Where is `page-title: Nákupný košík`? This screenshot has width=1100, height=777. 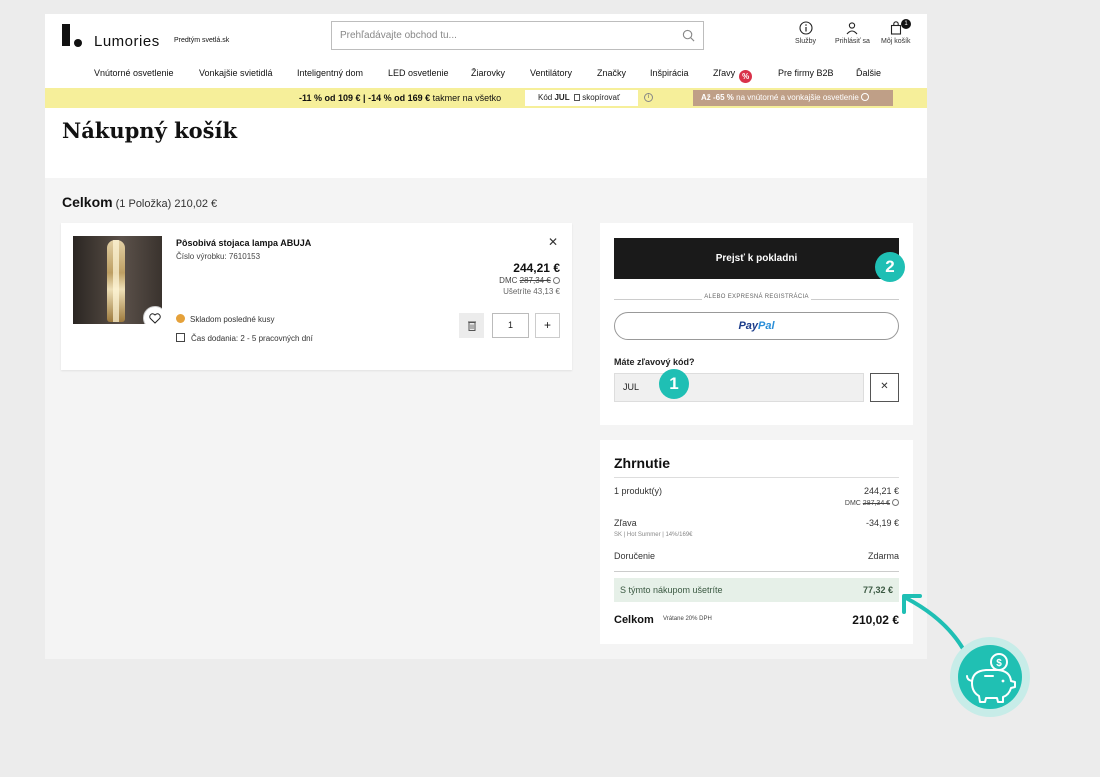 page-title: Nákupný košík is located at coordinates (149, 130).